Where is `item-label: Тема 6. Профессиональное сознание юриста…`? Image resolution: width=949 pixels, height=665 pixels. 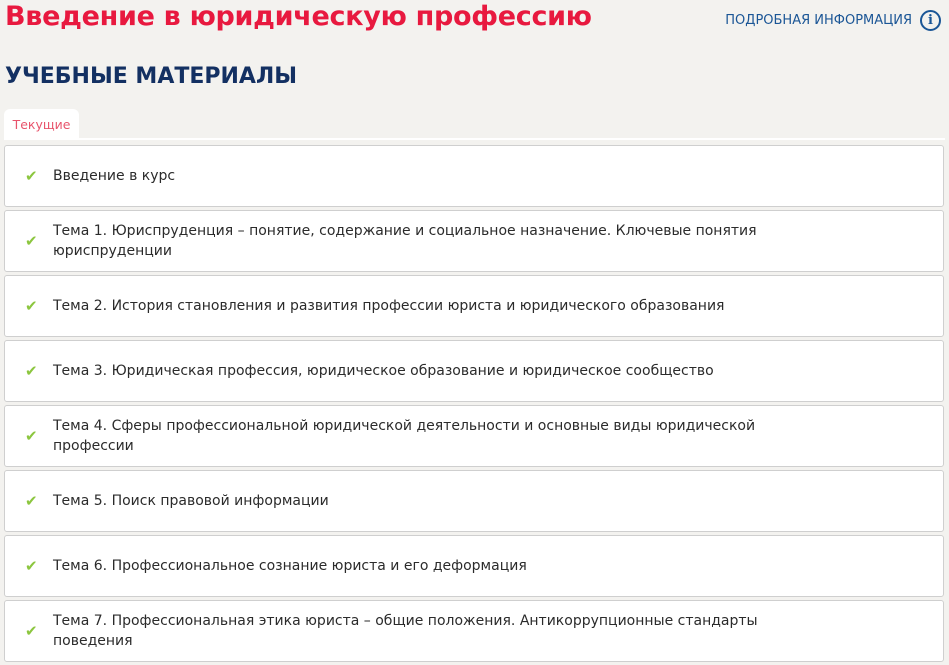
item-label: Тема 6. Профессиональное сознание юриста… is located at coordinates (290, 566).